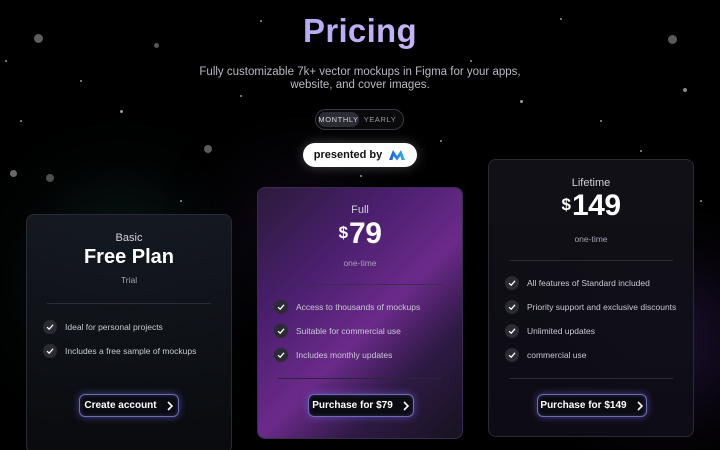  Describe the element at coordinates (591, 183) in the screenshot. I see `plan-name: Lifetime` at that location.